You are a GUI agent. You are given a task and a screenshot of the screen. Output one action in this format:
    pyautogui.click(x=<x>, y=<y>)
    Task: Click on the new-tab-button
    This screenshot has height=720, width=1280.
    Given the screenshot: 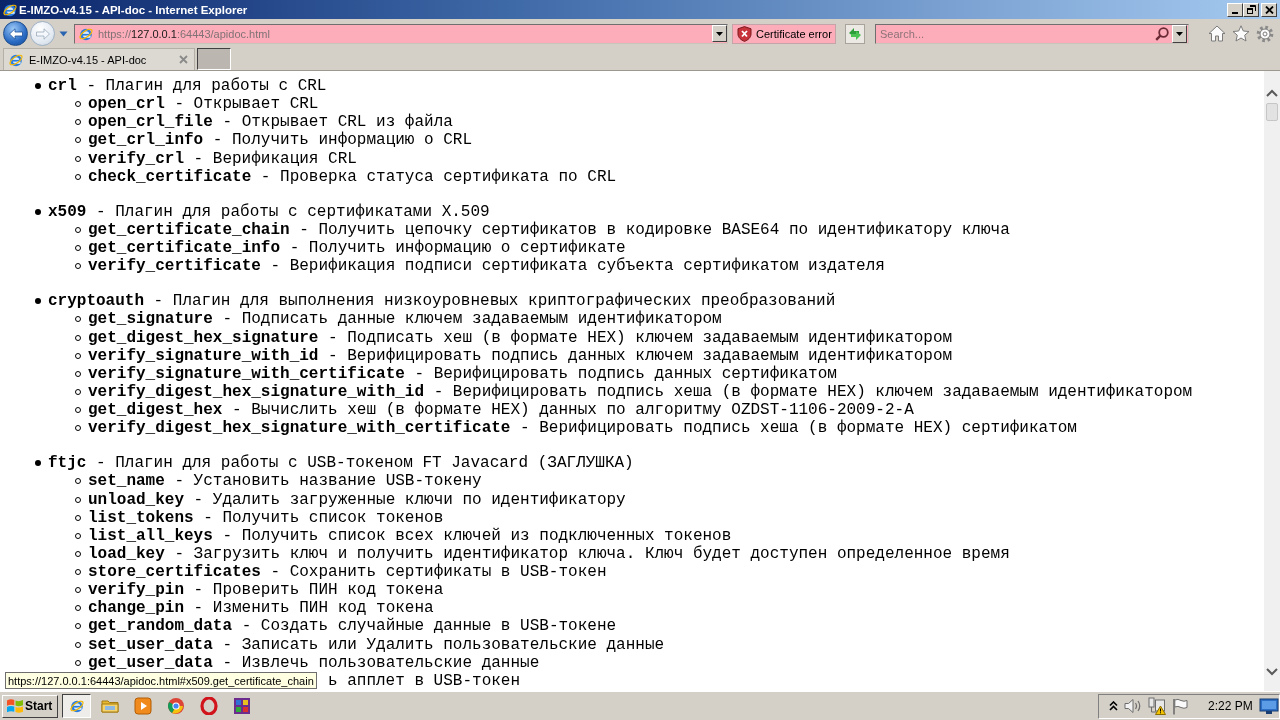 What is the action you would take?
    pyautogui.click(x=214, y=59)
    